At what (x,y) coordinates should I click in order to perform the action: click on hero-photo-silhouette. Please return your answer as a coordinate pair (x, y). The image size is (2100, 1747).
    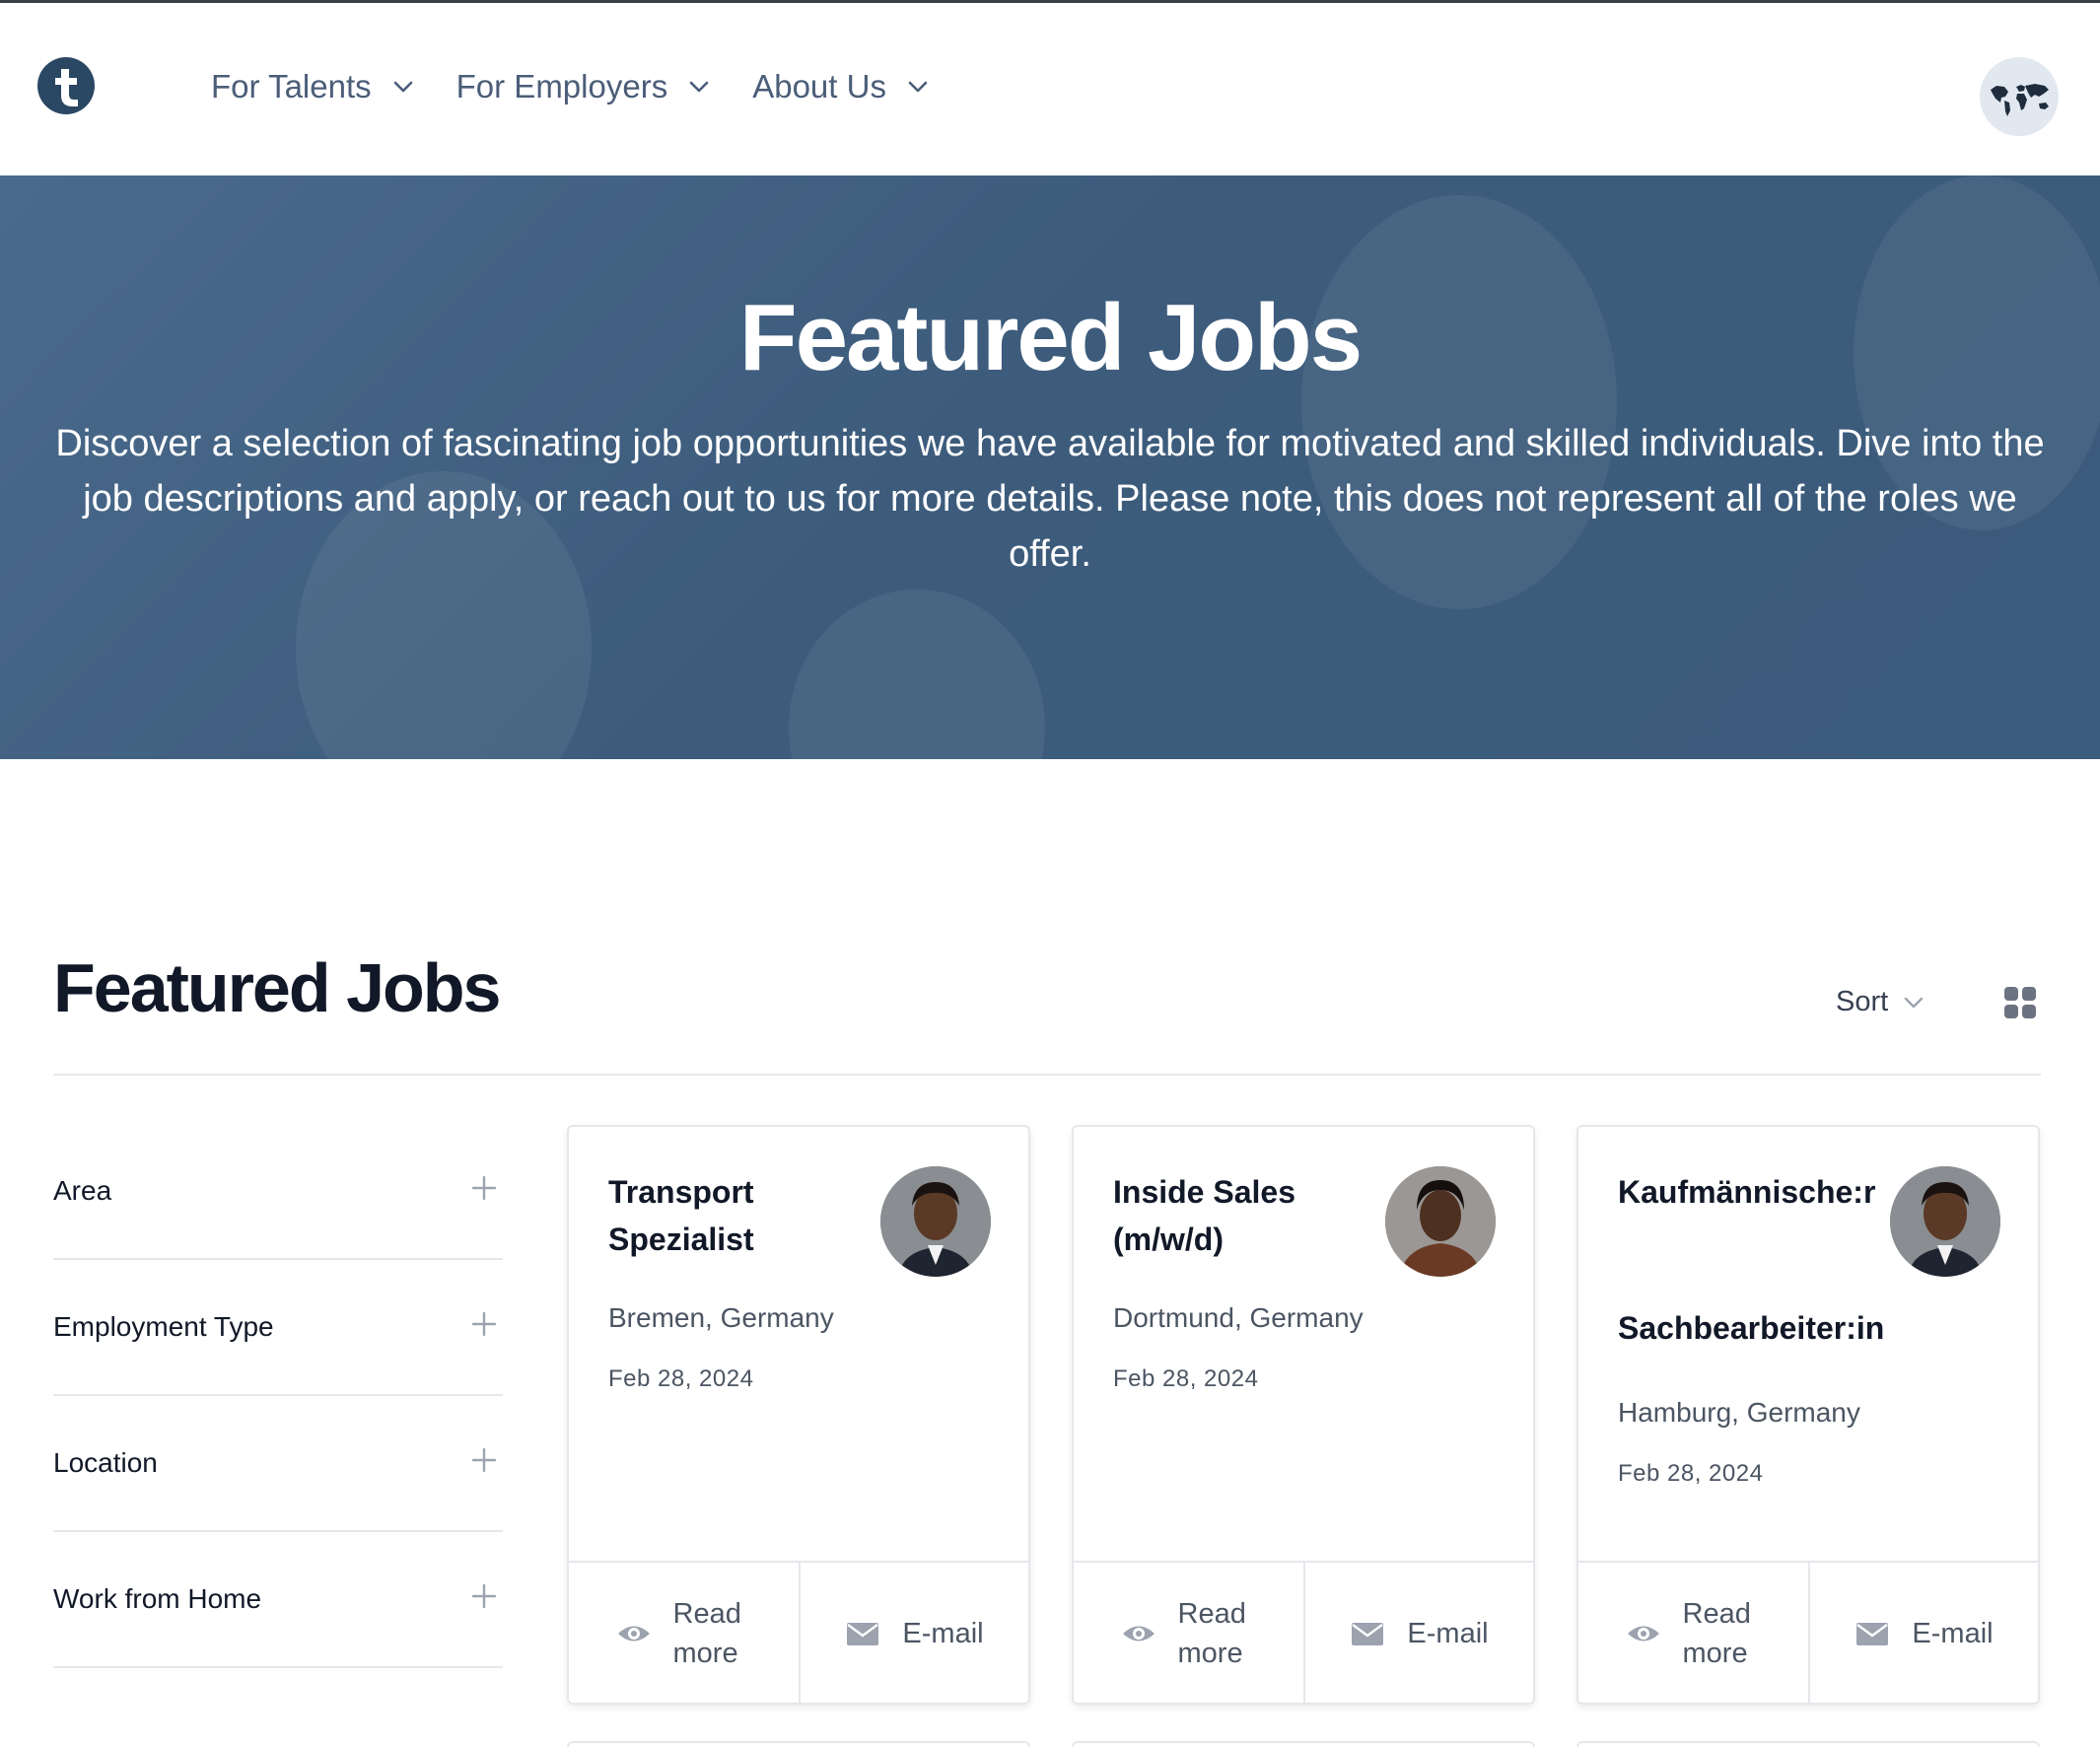
    Looking at the image, I should click on (917, 674).